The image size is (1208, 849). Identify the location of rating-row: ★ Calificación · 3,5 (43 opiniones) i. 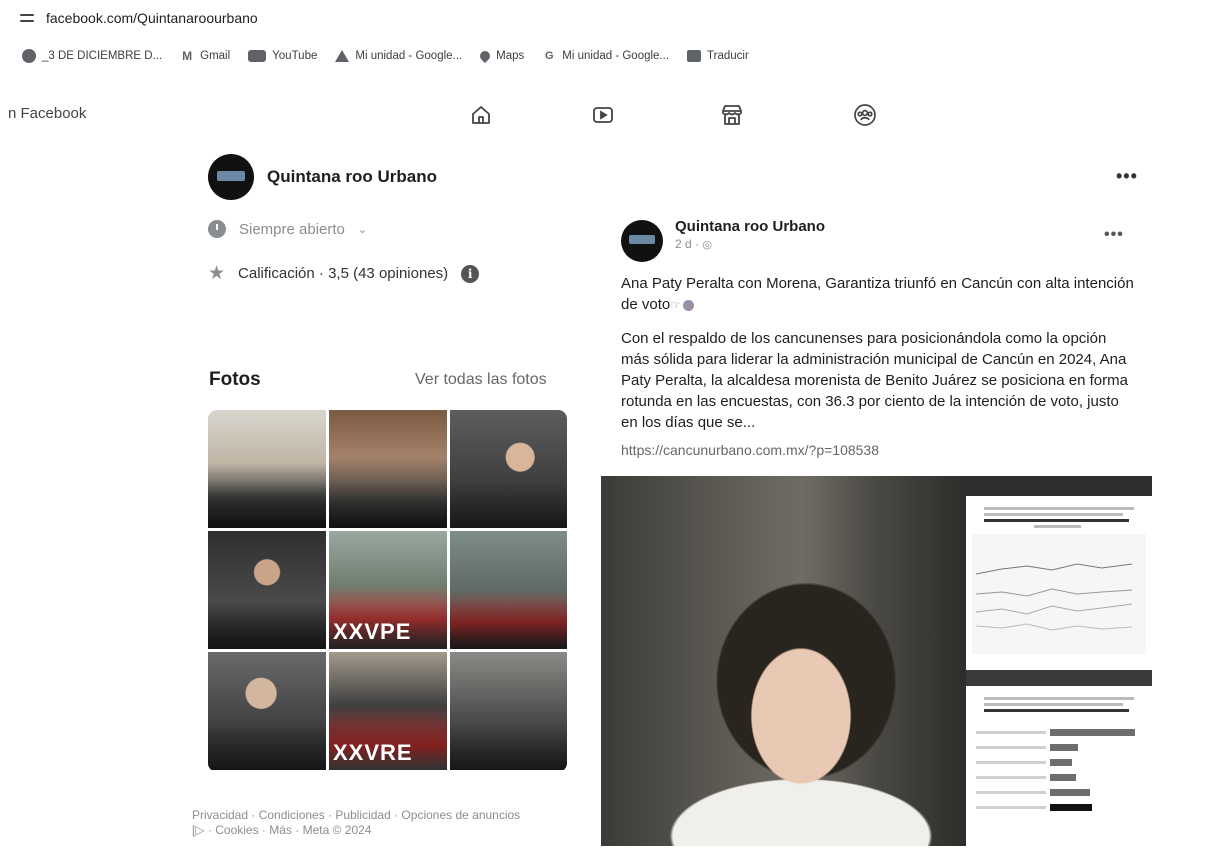
(344, 273).